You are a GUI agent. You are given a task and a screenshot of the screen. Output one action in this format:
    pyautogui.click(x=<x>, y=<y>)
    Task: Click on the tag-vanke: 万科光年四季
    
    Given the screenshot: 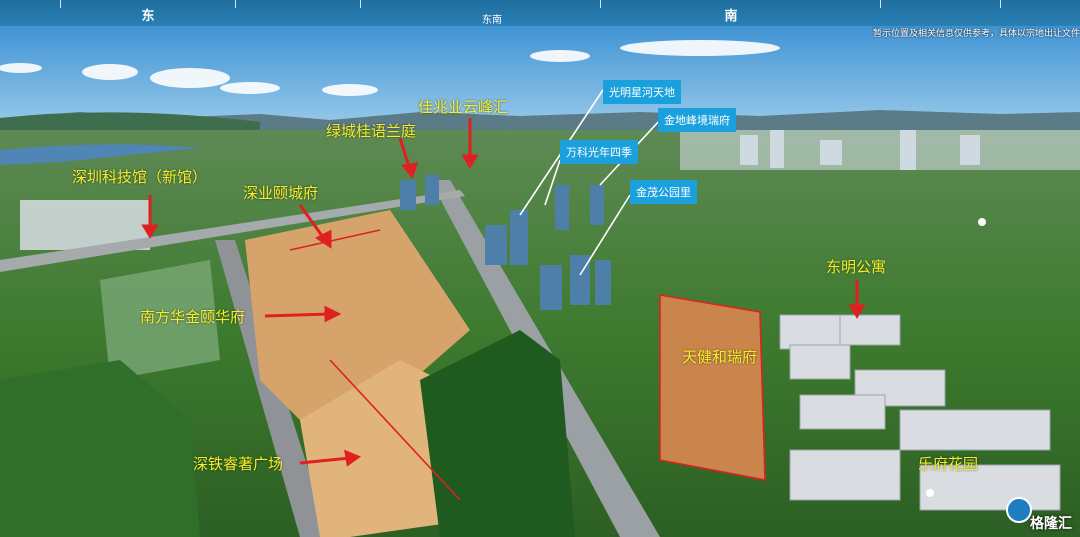 What is the action you would take?
    pyautogui.click(x=599, y=152)
    